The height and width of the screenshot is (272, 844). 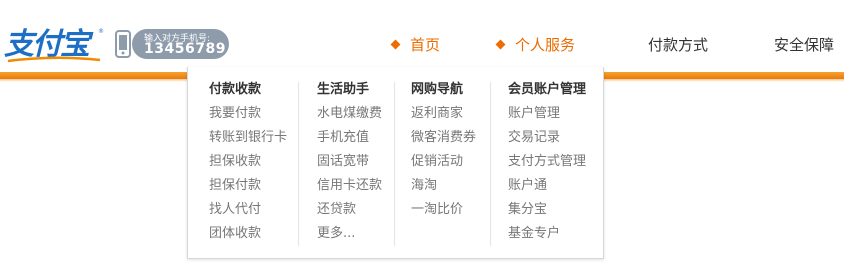 I want to click on menu-column-heading: 会员账户管理, so click(x=547, y=89).